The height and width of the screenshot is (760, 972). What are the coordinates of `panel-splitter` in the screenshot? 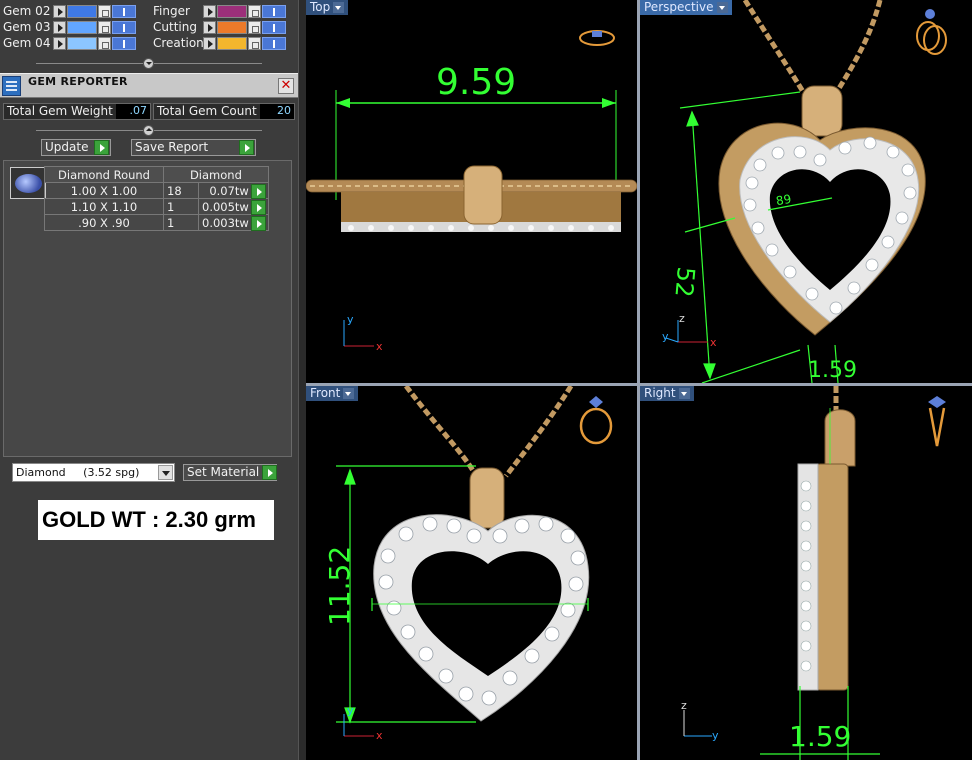 It's located at (302, 380).